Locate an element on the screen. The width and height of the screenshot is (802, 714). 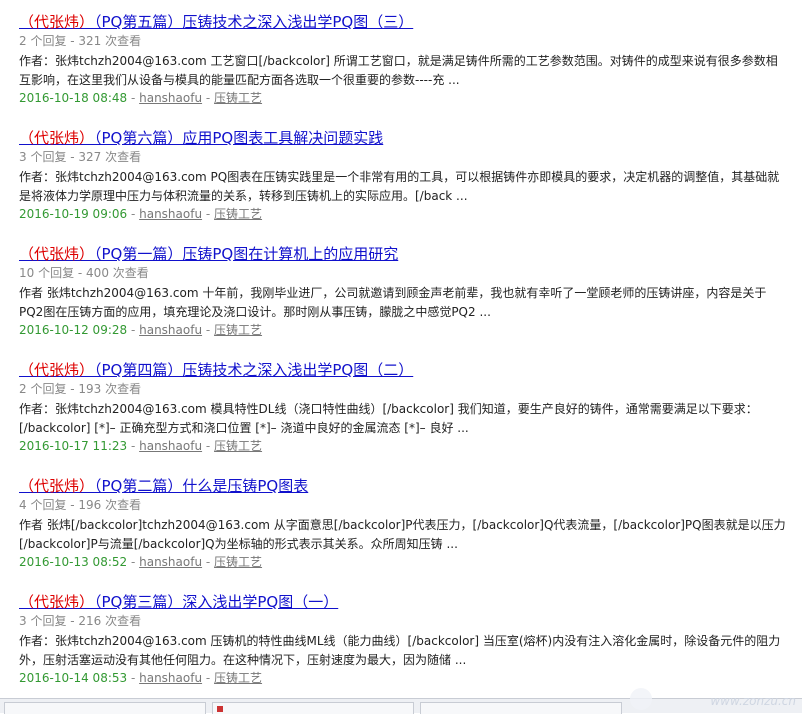
result-title-link: （代张炜）（PQ第一篇）压铸PQ图在计算机上的应用研究 is located at coordinates (404, 254).